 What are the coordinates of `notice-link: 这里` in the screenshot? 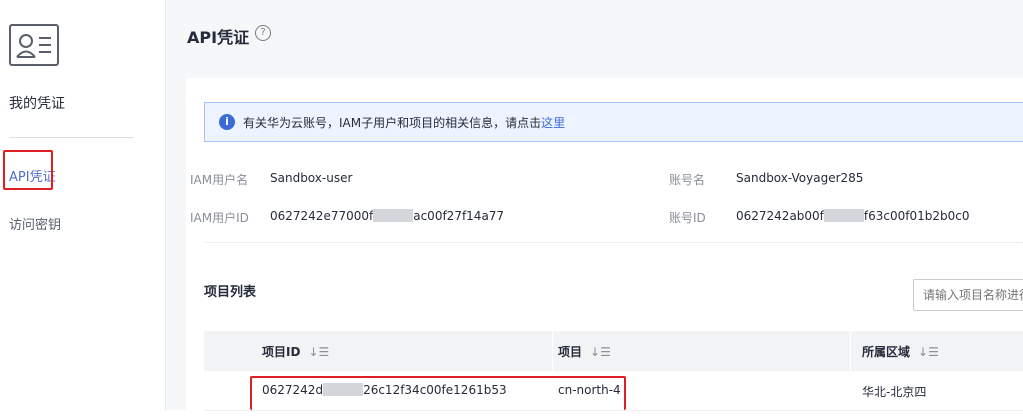 It's located at (553, 123).